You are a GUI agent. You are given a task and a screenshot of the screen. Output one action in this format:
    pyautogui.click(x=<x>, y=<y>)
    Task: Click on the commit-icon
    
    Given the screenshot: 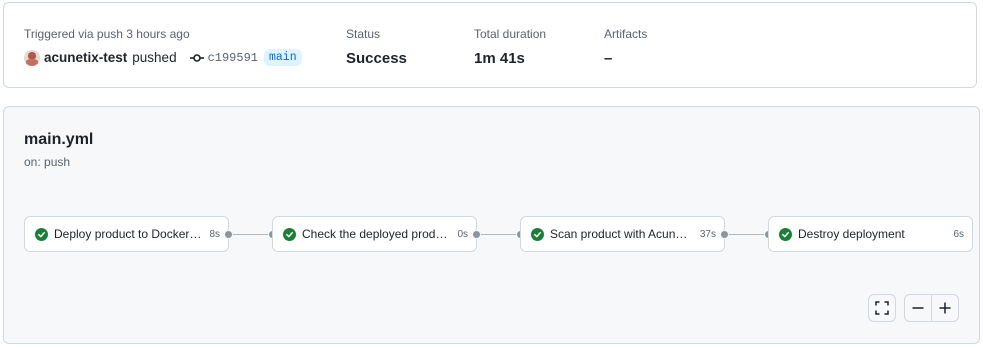 What is the action you would take?
    pyautogui.click(x=197, y=58)
    